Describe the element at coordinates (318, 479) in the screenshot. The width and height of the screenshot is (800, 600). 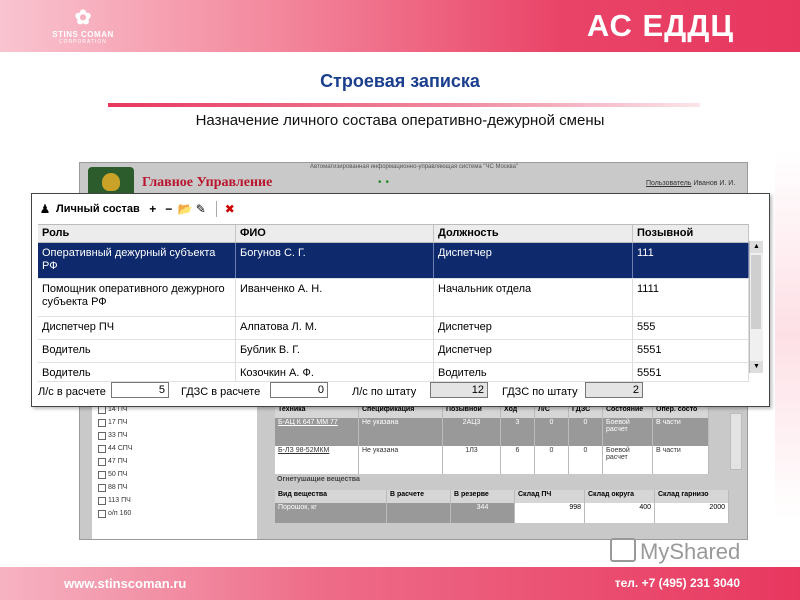
I see `agents-section-title: Огнетушащие вещества` at that location.